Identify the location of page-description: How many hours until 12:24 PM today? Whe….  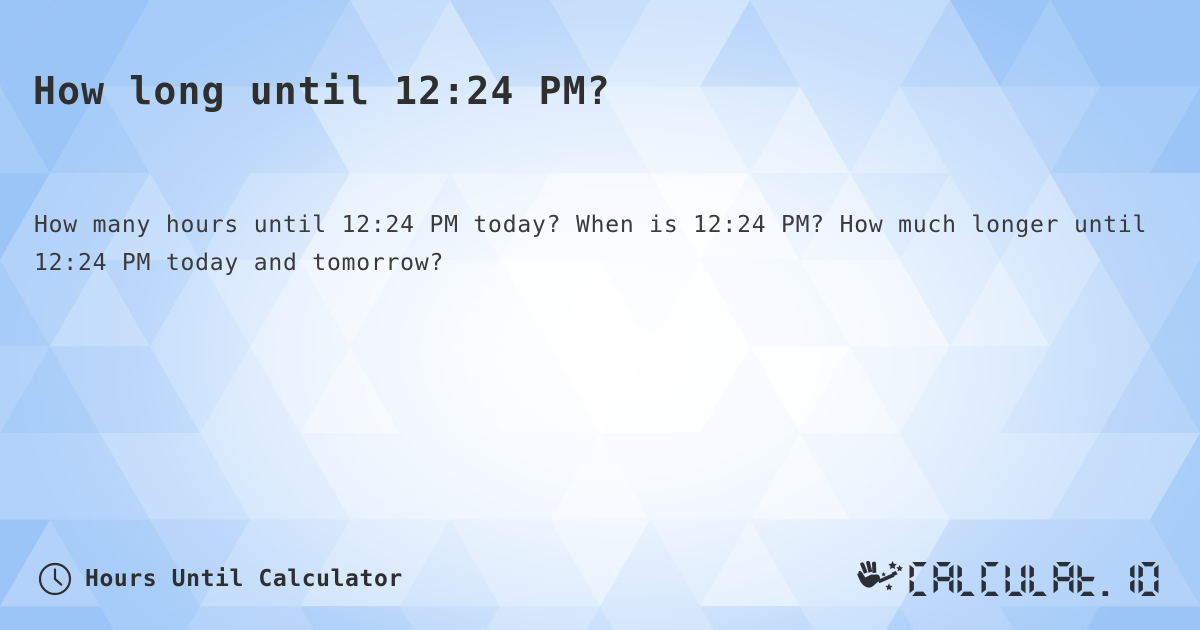
(591, 244).